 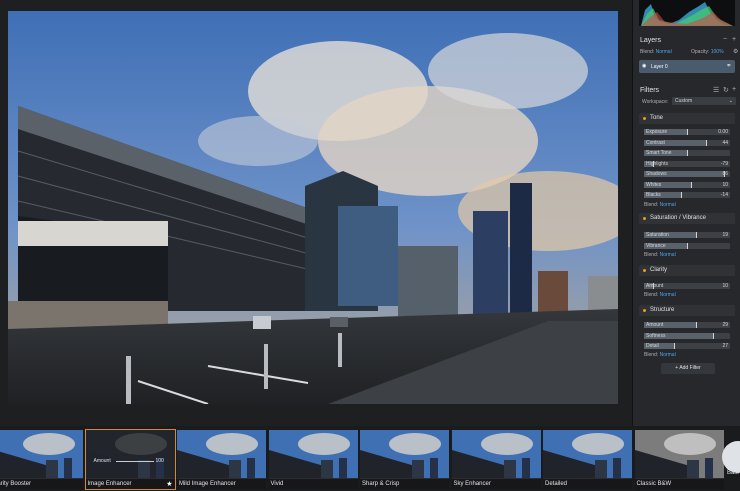 What do you see at coordinates (169, 484) in the screenshot?
I see `favorite-star-icon: ★` at bounding box center [169, 484].